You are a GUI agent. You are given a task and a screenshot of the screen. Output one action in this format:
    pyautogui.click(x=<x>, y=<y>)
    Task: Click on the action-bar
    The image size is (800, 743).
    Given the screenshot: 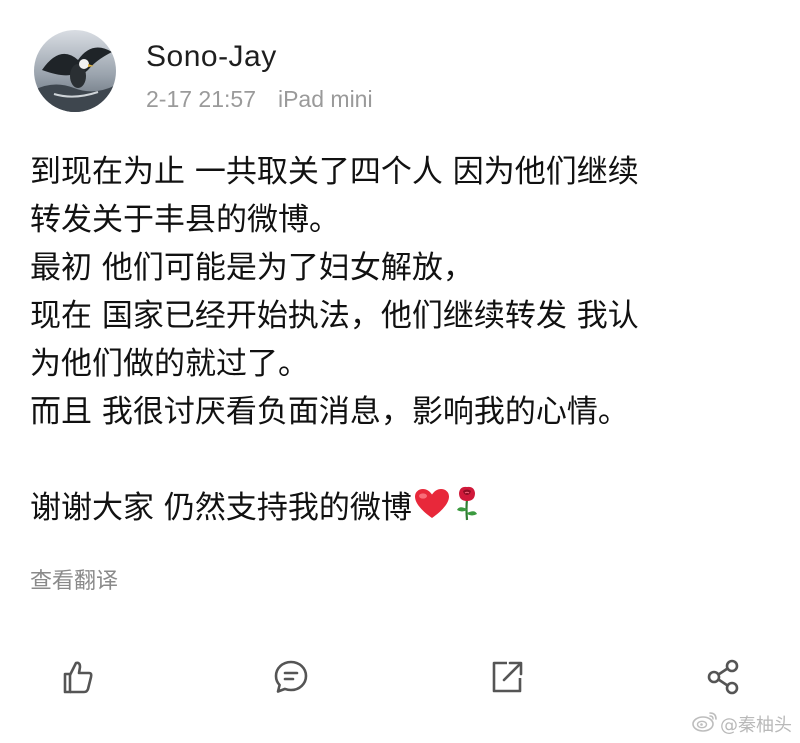 What is the action you would take?
    pyautogui.click(x=400, y=677)
    